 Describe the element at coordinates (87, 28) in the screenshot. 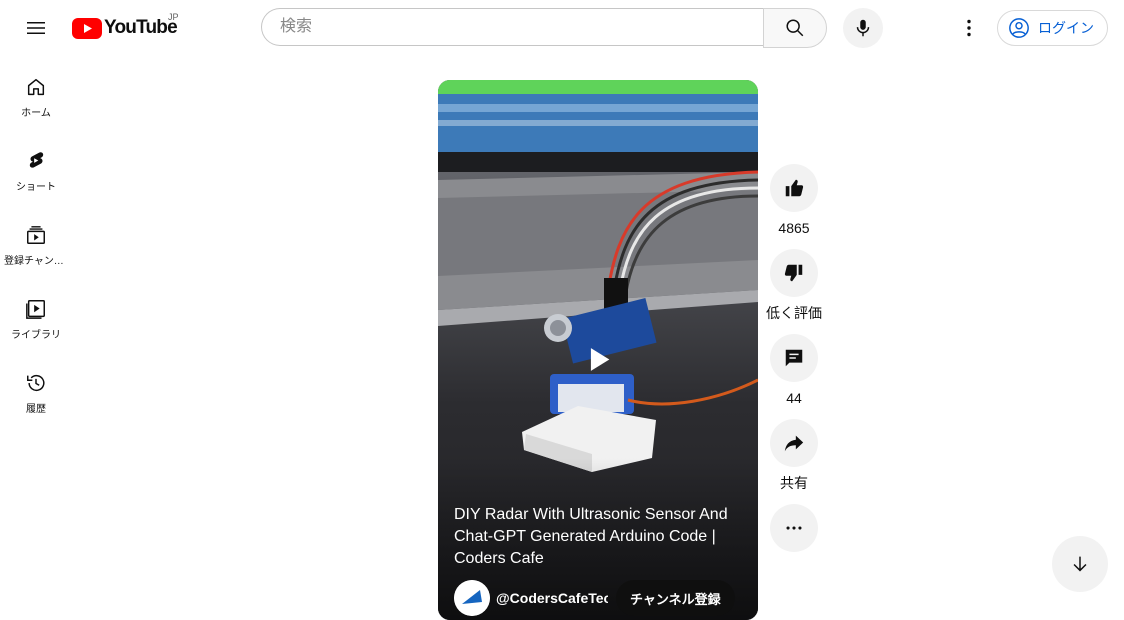

I see `youtube-play-logo-icon` at that location.